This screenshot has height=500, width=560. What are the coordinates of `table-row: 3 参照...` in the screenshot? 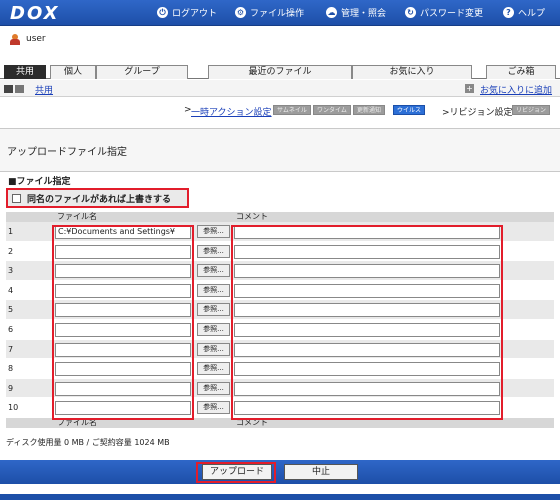 It's located at (280, 271).